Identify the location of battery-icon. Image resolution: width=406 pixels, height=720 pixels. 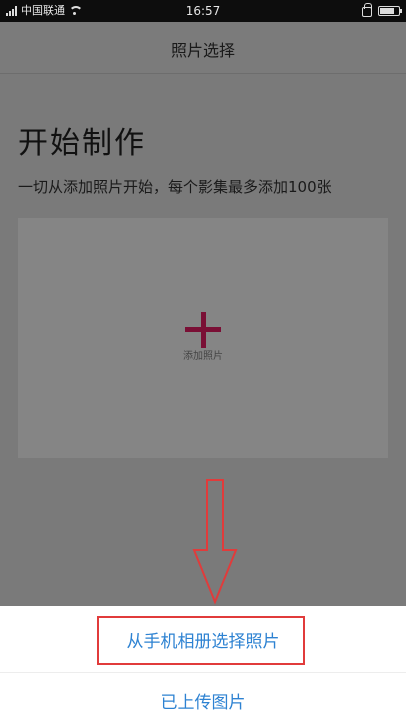
(390, 11).